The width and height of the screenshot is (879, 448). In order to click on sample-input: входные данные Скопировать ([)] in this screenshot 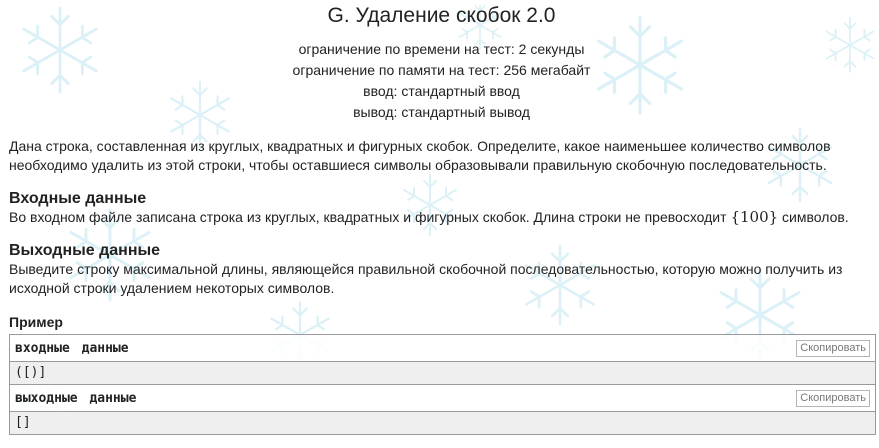, I will do `click(442, 359)`.